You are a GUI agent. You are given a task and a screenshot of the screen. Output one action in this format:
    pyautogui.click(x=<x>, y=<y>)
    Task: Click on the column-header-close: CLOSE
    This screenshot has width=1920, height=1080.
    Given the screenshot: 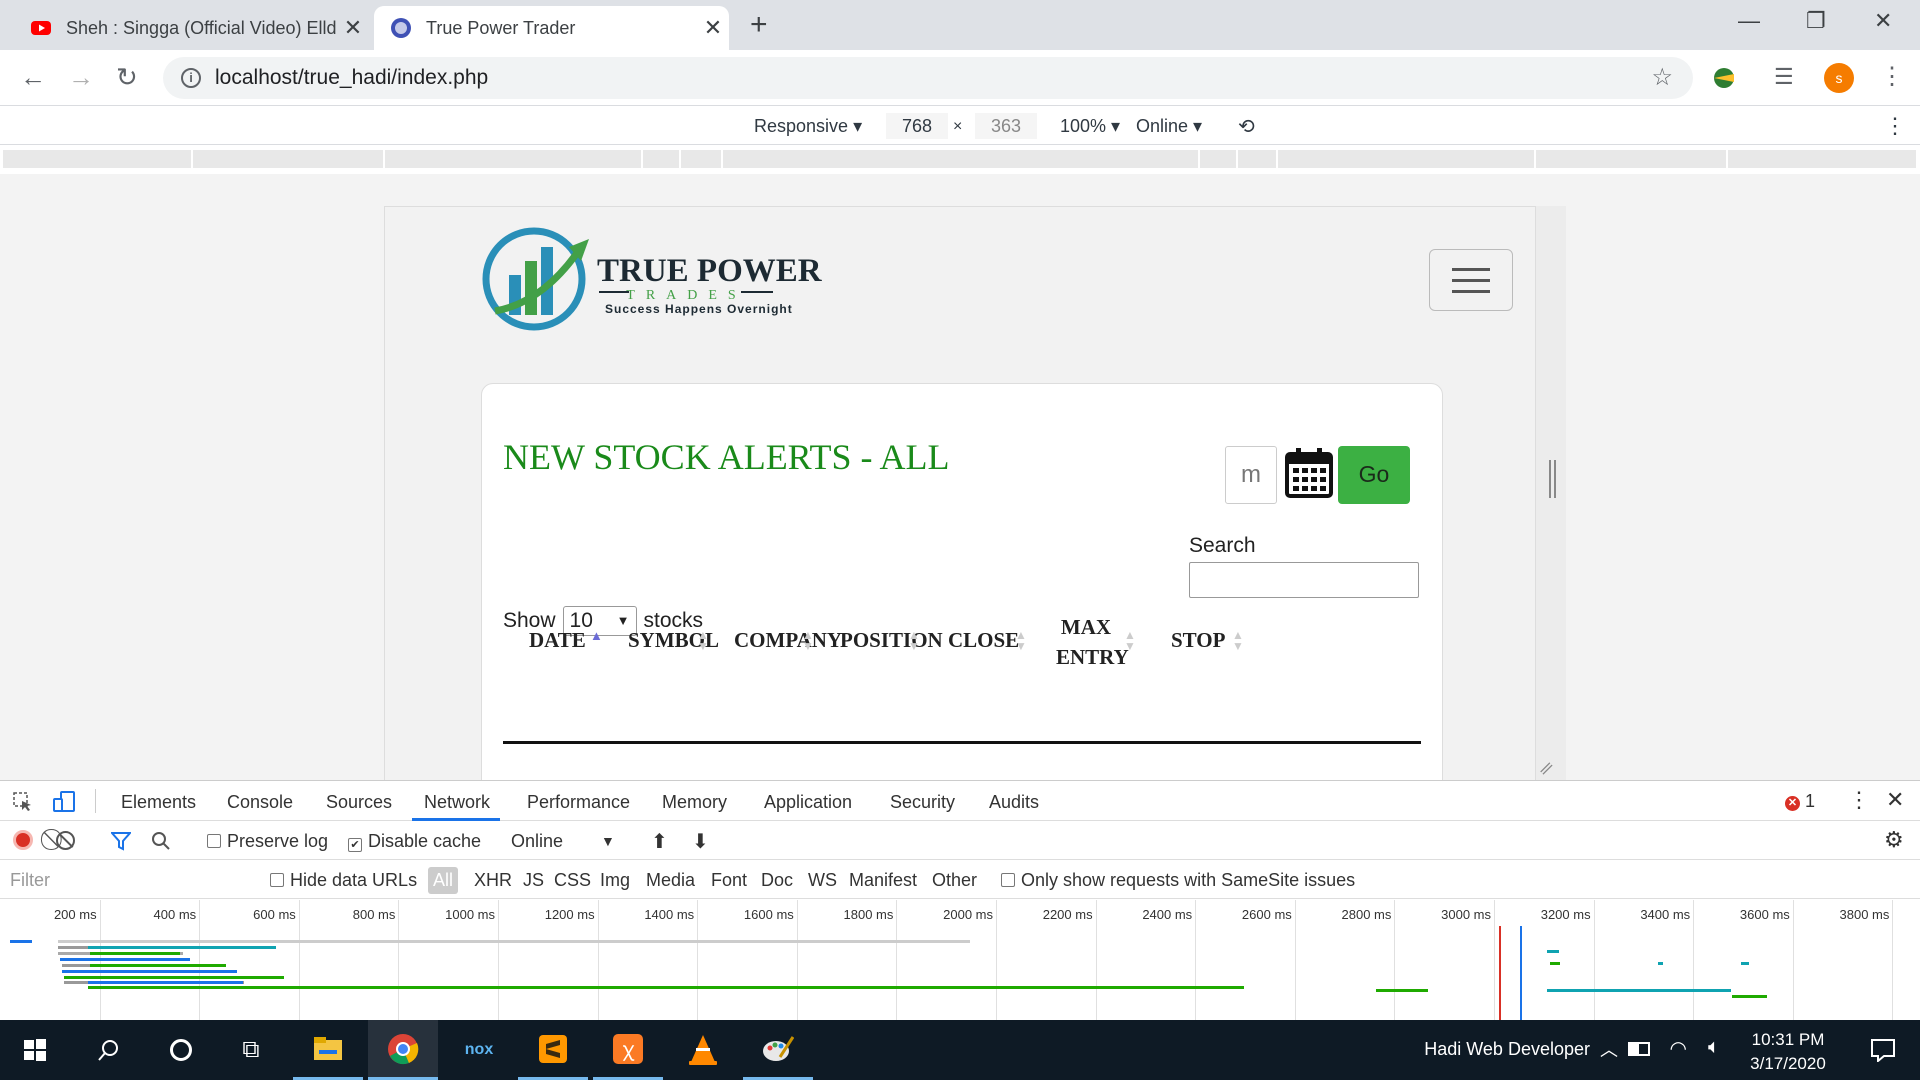 What is the action you would take?
    pyautogui.click(x=983, y=640)
    